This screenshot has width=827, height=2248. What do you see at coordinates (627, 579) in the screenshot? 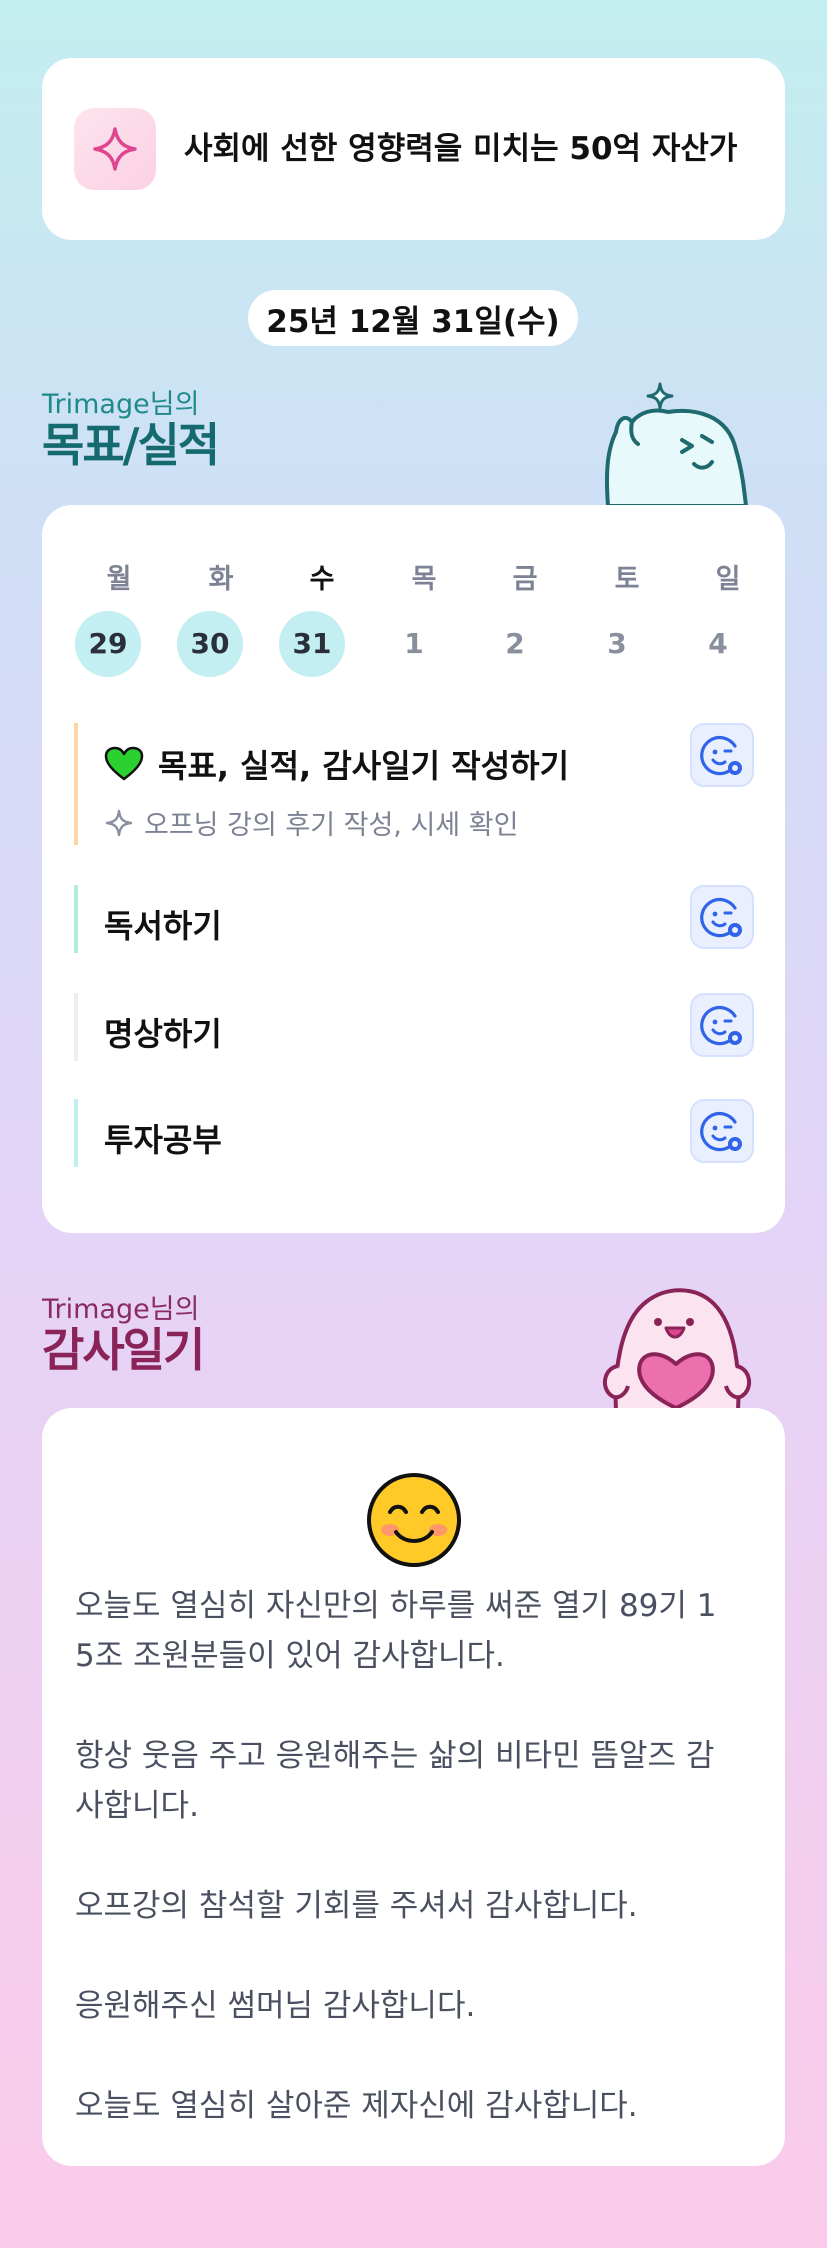
I see `day-name: 토` at bounding box center [627, 579].